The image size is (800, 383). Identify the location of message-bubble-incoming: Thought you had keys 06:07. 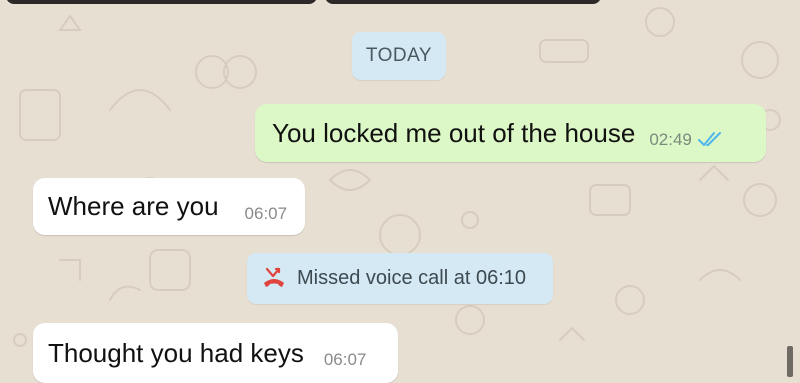
(215, 353).